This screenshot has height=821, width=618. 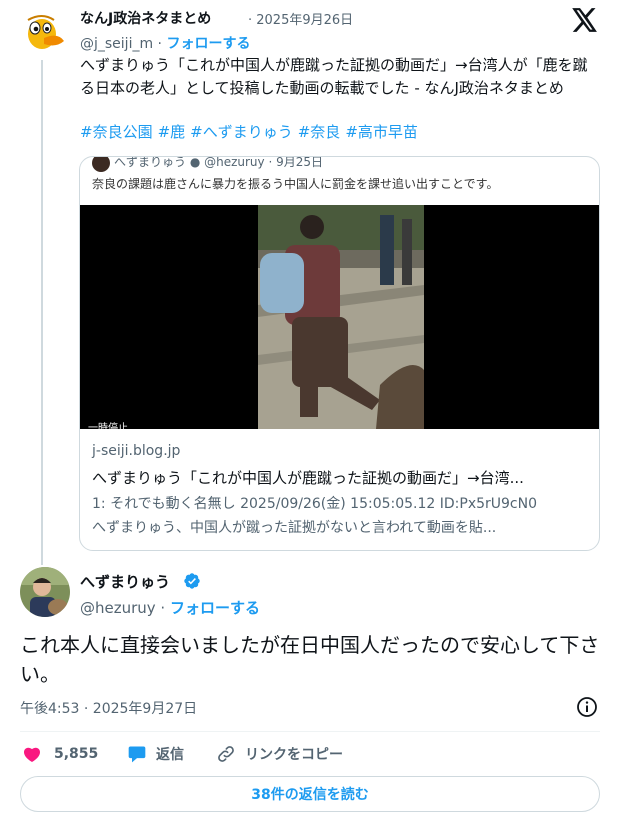 What do you see at coordinates (32, 754) in the screenshot?
I see `heart-icon` at bounding box center [32, 754].